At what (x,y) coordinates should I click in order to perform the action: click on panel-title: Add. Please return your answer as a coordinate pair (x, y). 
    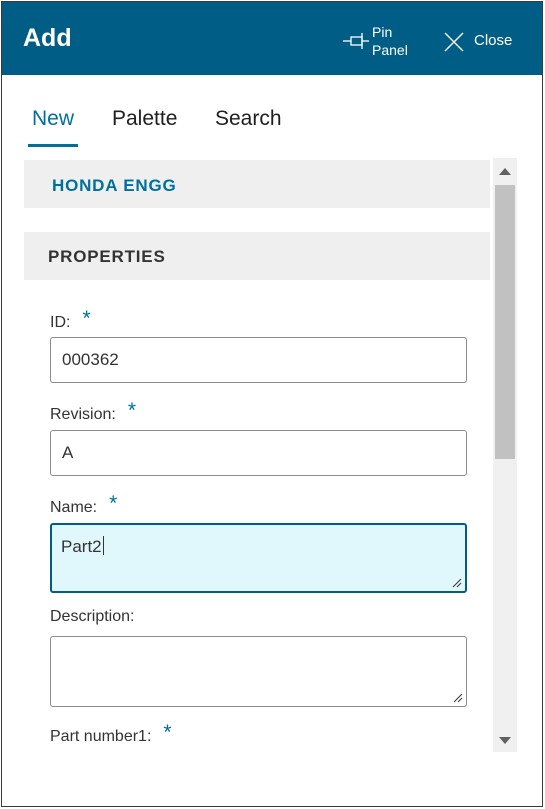
    Looking at the image, I should click on (47, 38).